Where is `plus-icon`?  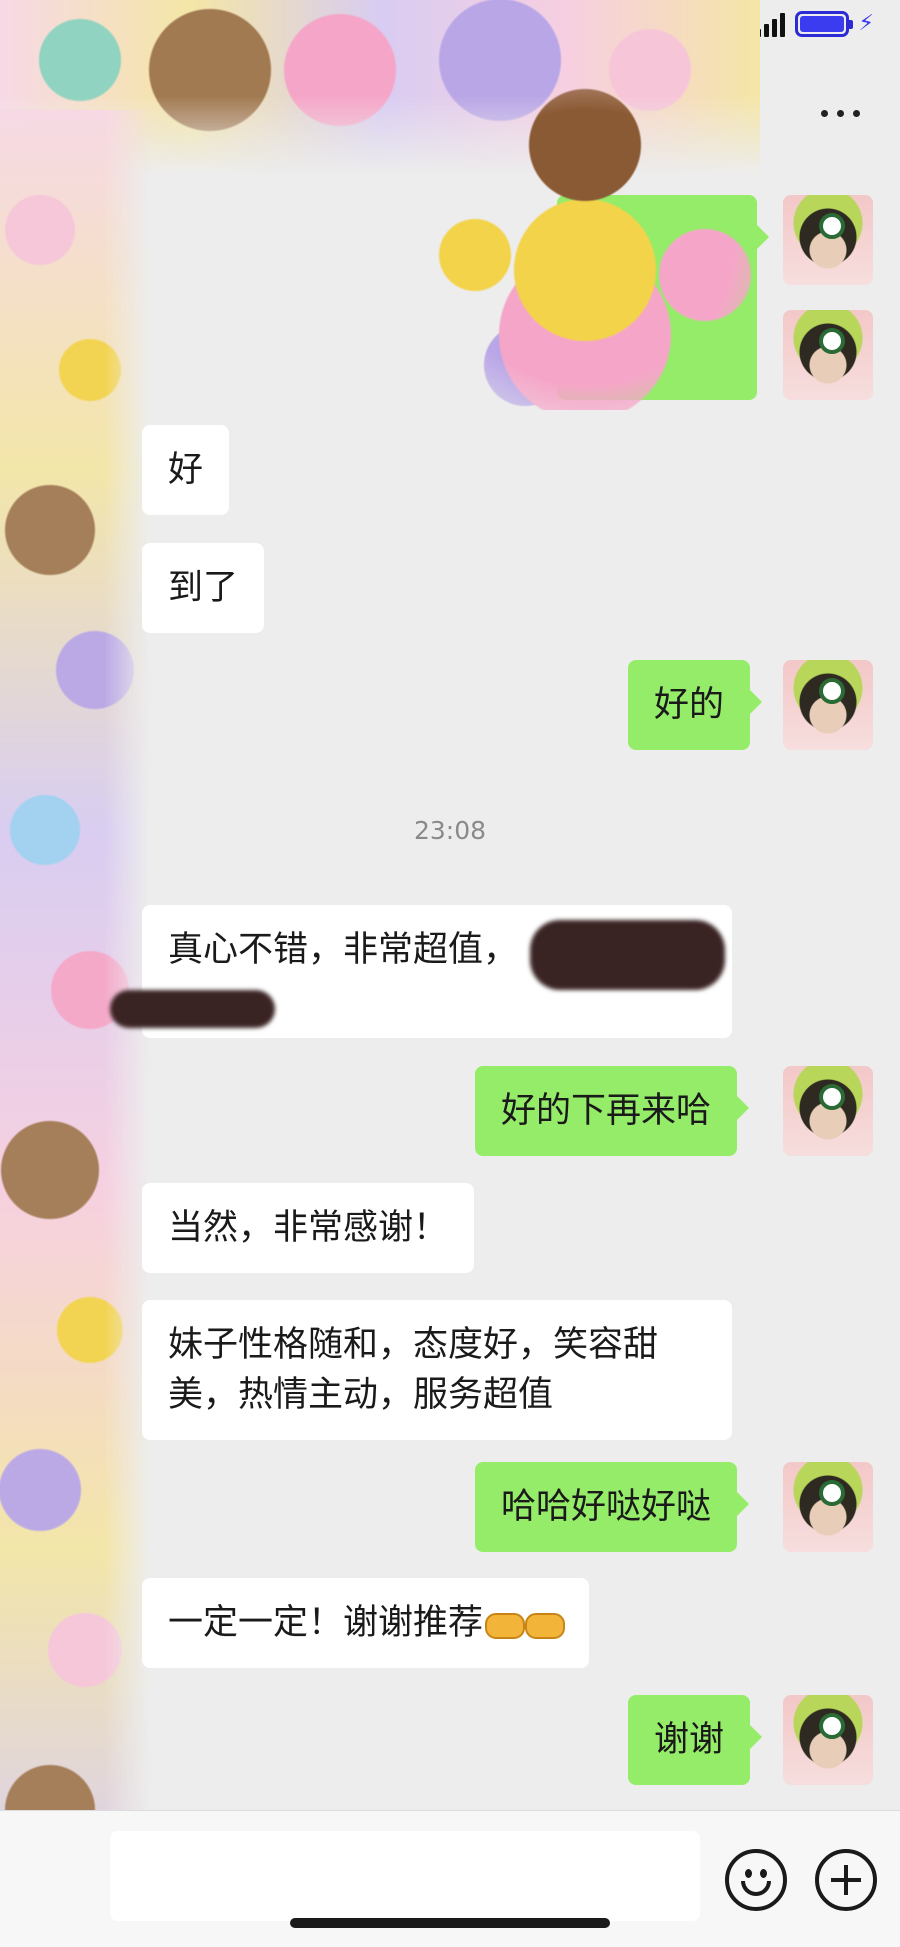
plus-icon is located at coordinates (846, 1880).